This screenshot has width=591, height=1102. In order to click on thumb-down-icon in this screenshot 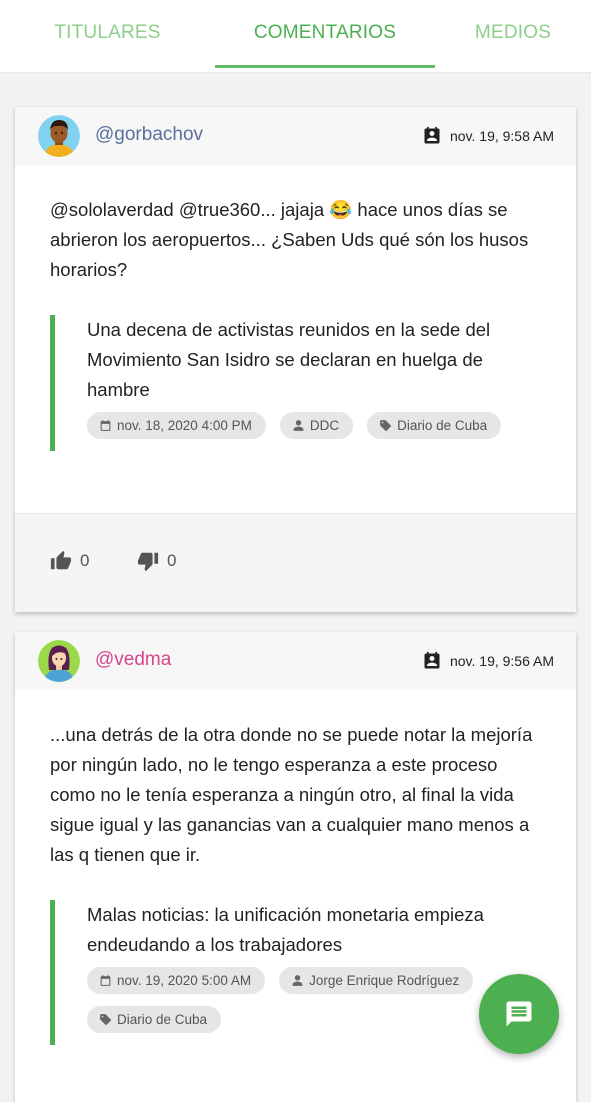, I will do `click(148, 562)`.